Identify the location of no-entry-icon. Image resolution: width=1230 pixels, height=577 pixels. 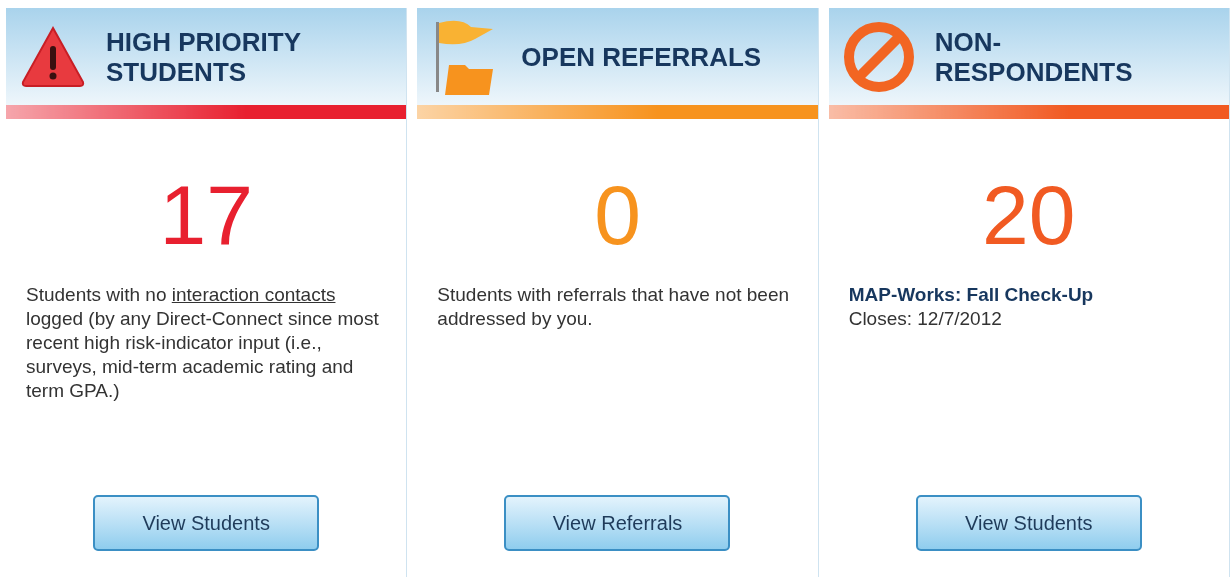
(878, 56).